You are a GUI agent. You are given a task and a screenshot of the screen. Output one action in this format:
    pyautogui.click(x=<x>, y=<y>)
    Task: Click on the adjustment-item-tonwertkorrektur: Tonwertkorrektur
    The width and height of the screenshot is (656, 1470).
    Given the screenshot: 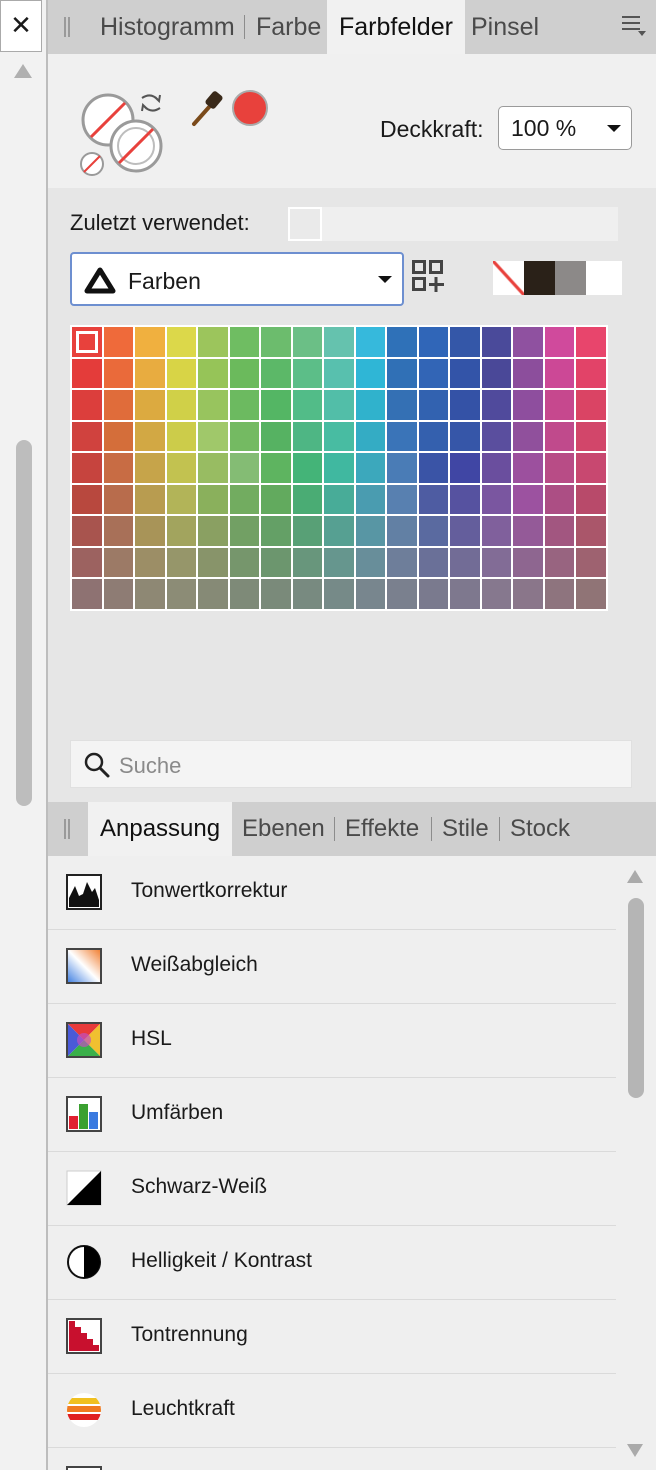 What is the action you would take?
    pyautogui.click(x=332, y=893)
    